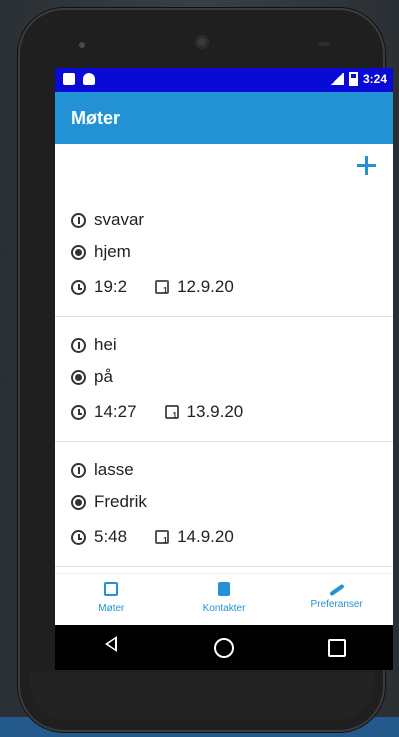 The width and height of the screenshot is (399, 737). What do you see at coordinates (69, 79) in the screenshot?
I see `sd-card-icon` at bounding box center [69, 79].